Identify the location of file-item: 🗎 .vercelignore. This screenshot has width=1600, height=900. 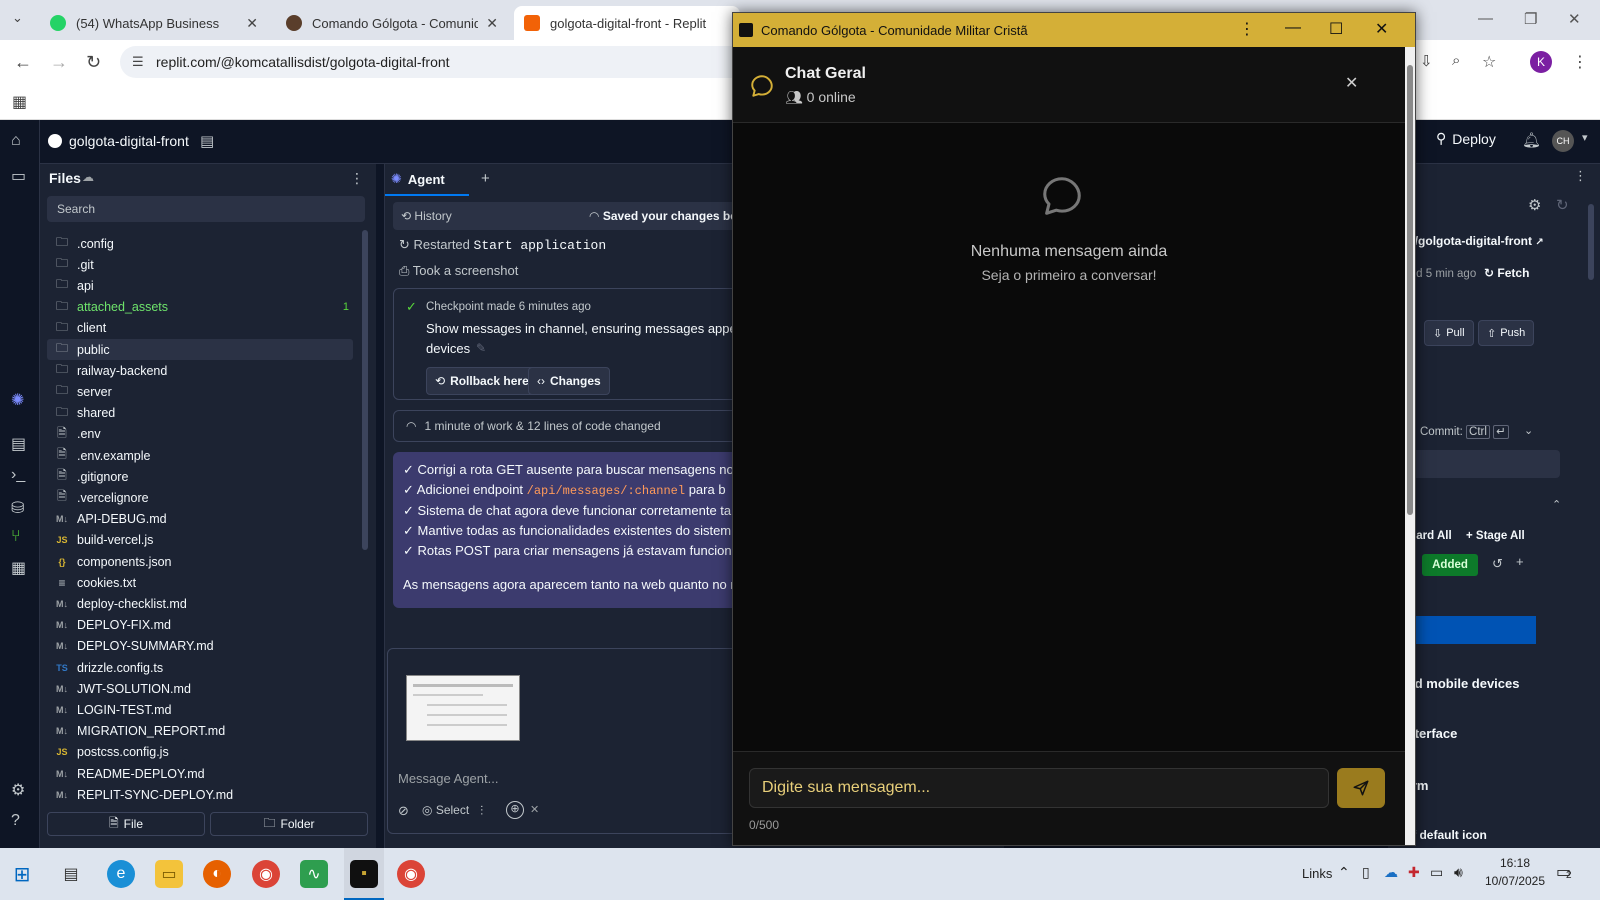
(200, 497).